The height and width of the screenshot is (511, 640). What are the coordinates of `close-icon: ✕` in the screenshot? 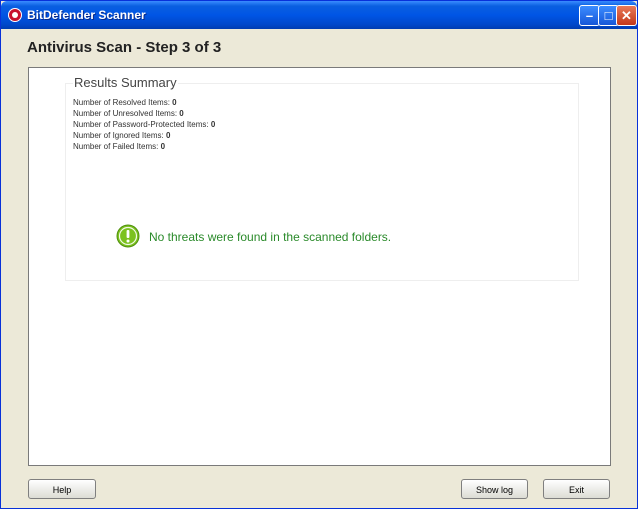 It's located at (626, 15).